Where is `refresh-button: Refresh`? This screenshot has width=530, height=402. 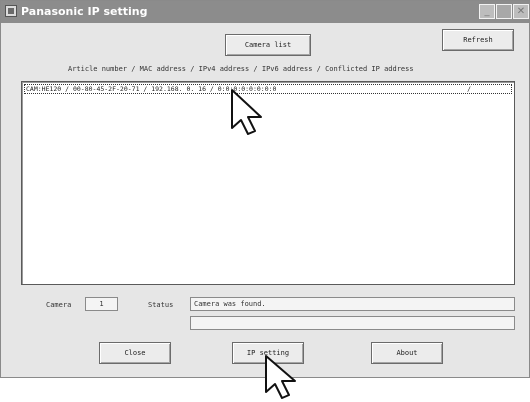 refresh-button: Refresh is located at coordinates (478, 40).